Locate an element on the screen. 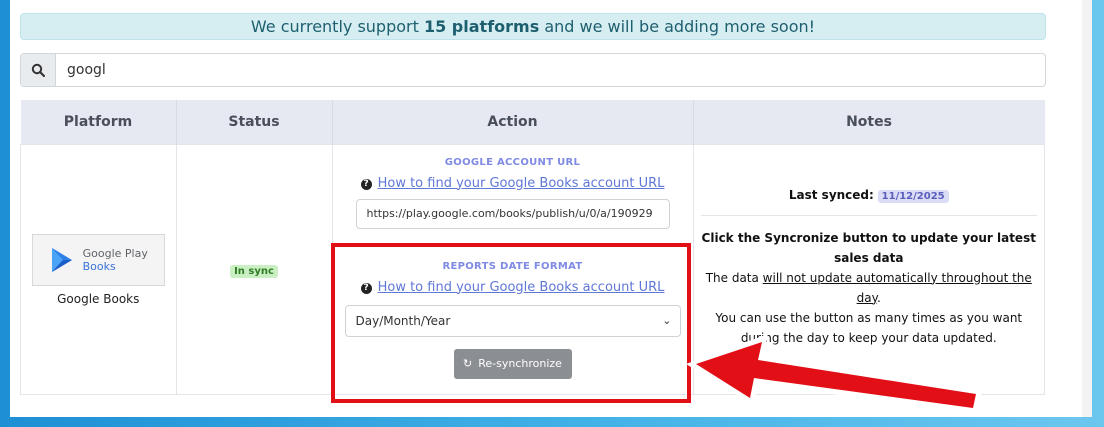 This screenshot has width=1104, height=427. search-icon is located at coordinates (38, 70).